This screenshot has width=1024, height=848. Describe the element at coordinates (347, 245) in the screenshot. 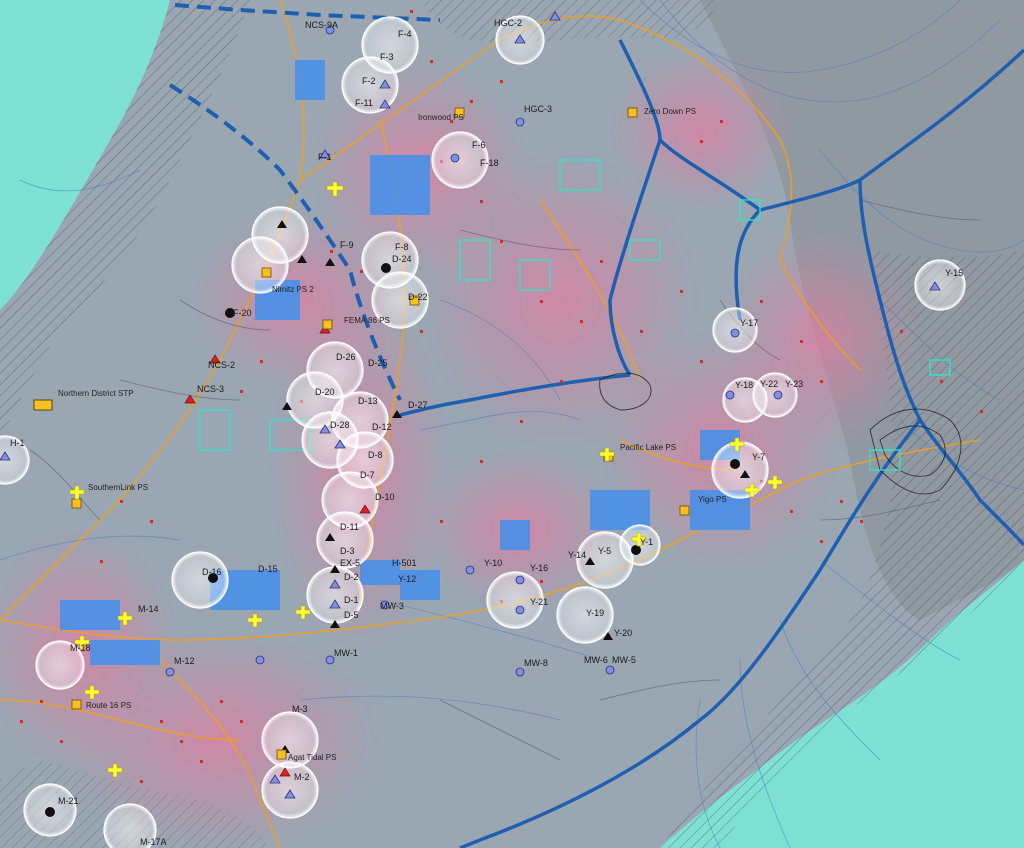

I see `well-label: F-9` at that location.